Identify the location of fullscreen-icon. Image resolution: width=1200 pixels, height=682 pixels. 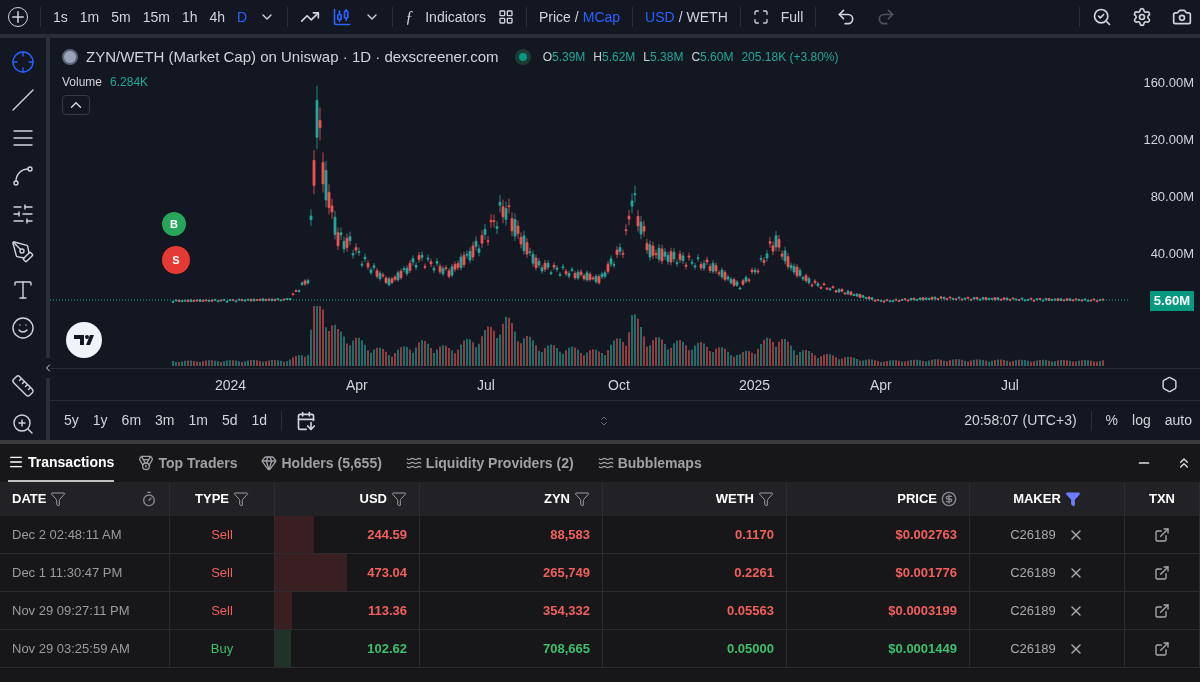
(760, 17).